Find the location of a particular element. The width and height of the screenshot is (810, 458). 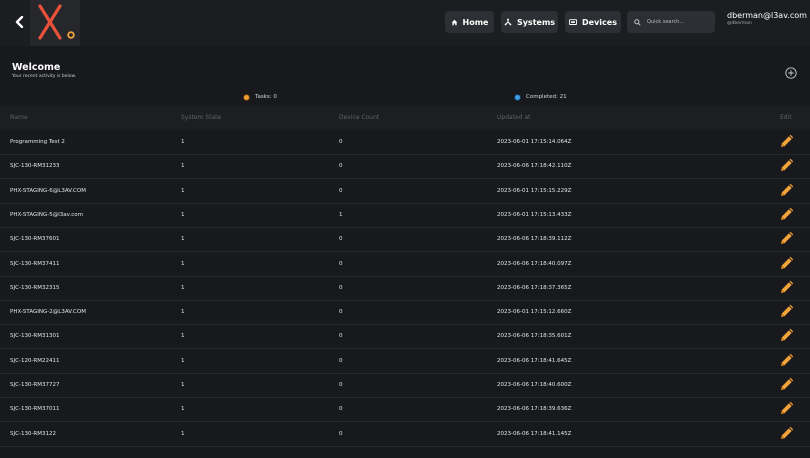

cell-name: PHX-STAGING-2@L3AV.COM is located at coordinates (48, 312).